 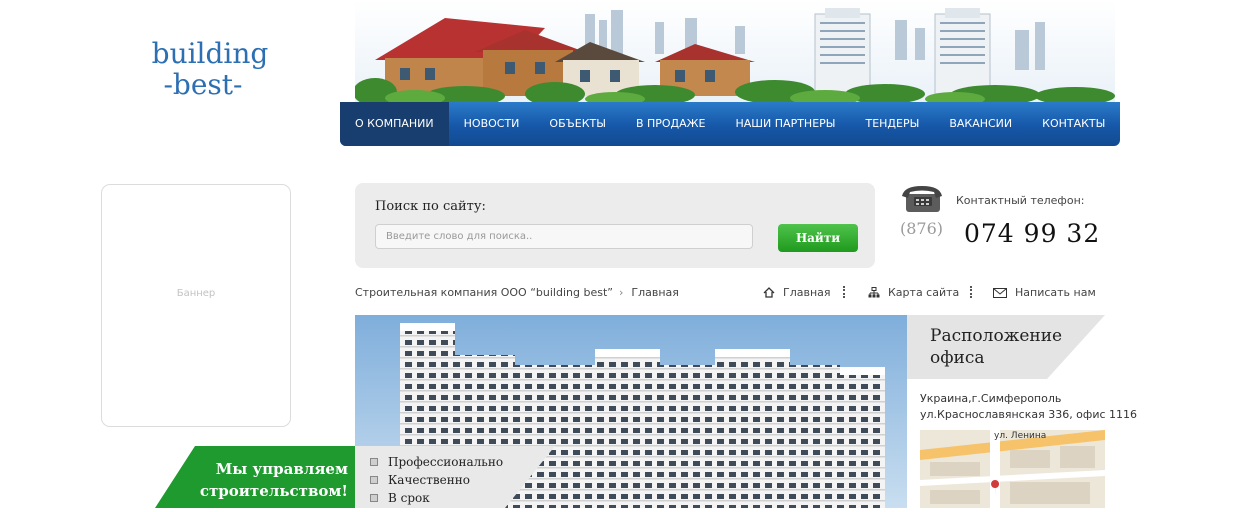 What do you see at coordinates (409, 498) in the screenshot?
I see `feature-label: В срок` at bounding box center [409, 498].